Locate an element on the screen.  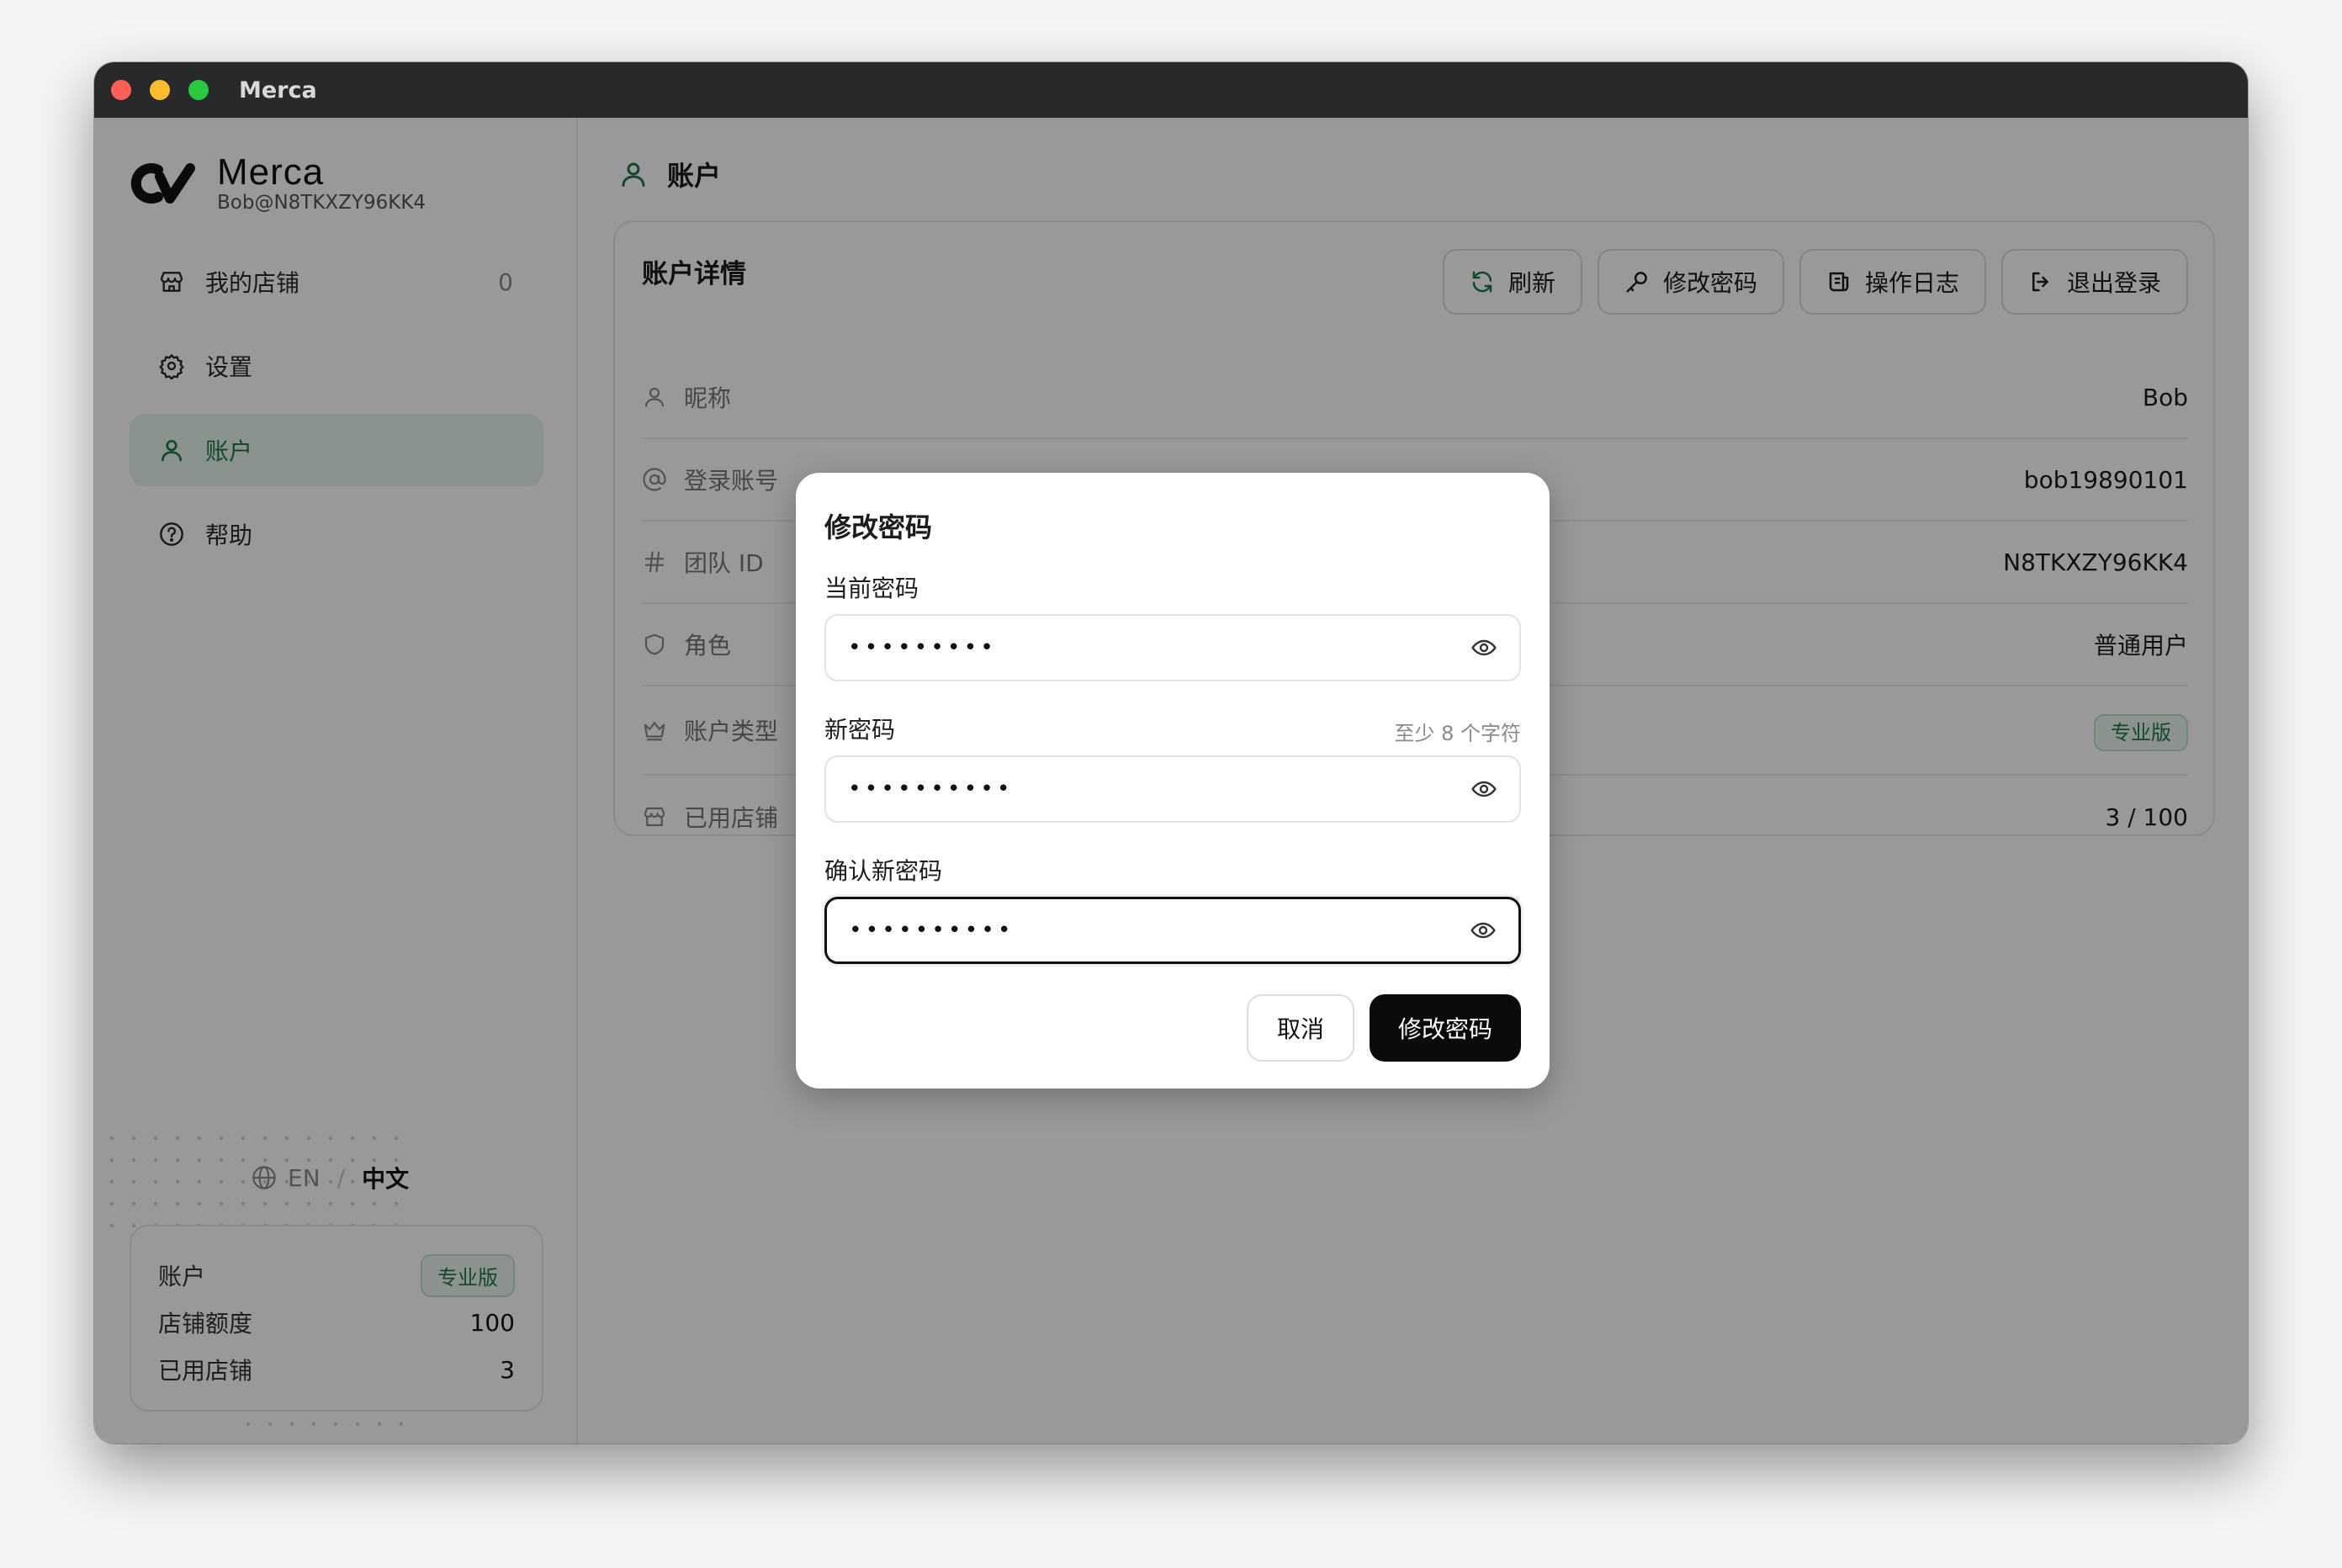
new-password-input is located at coordinates (1159, 789).